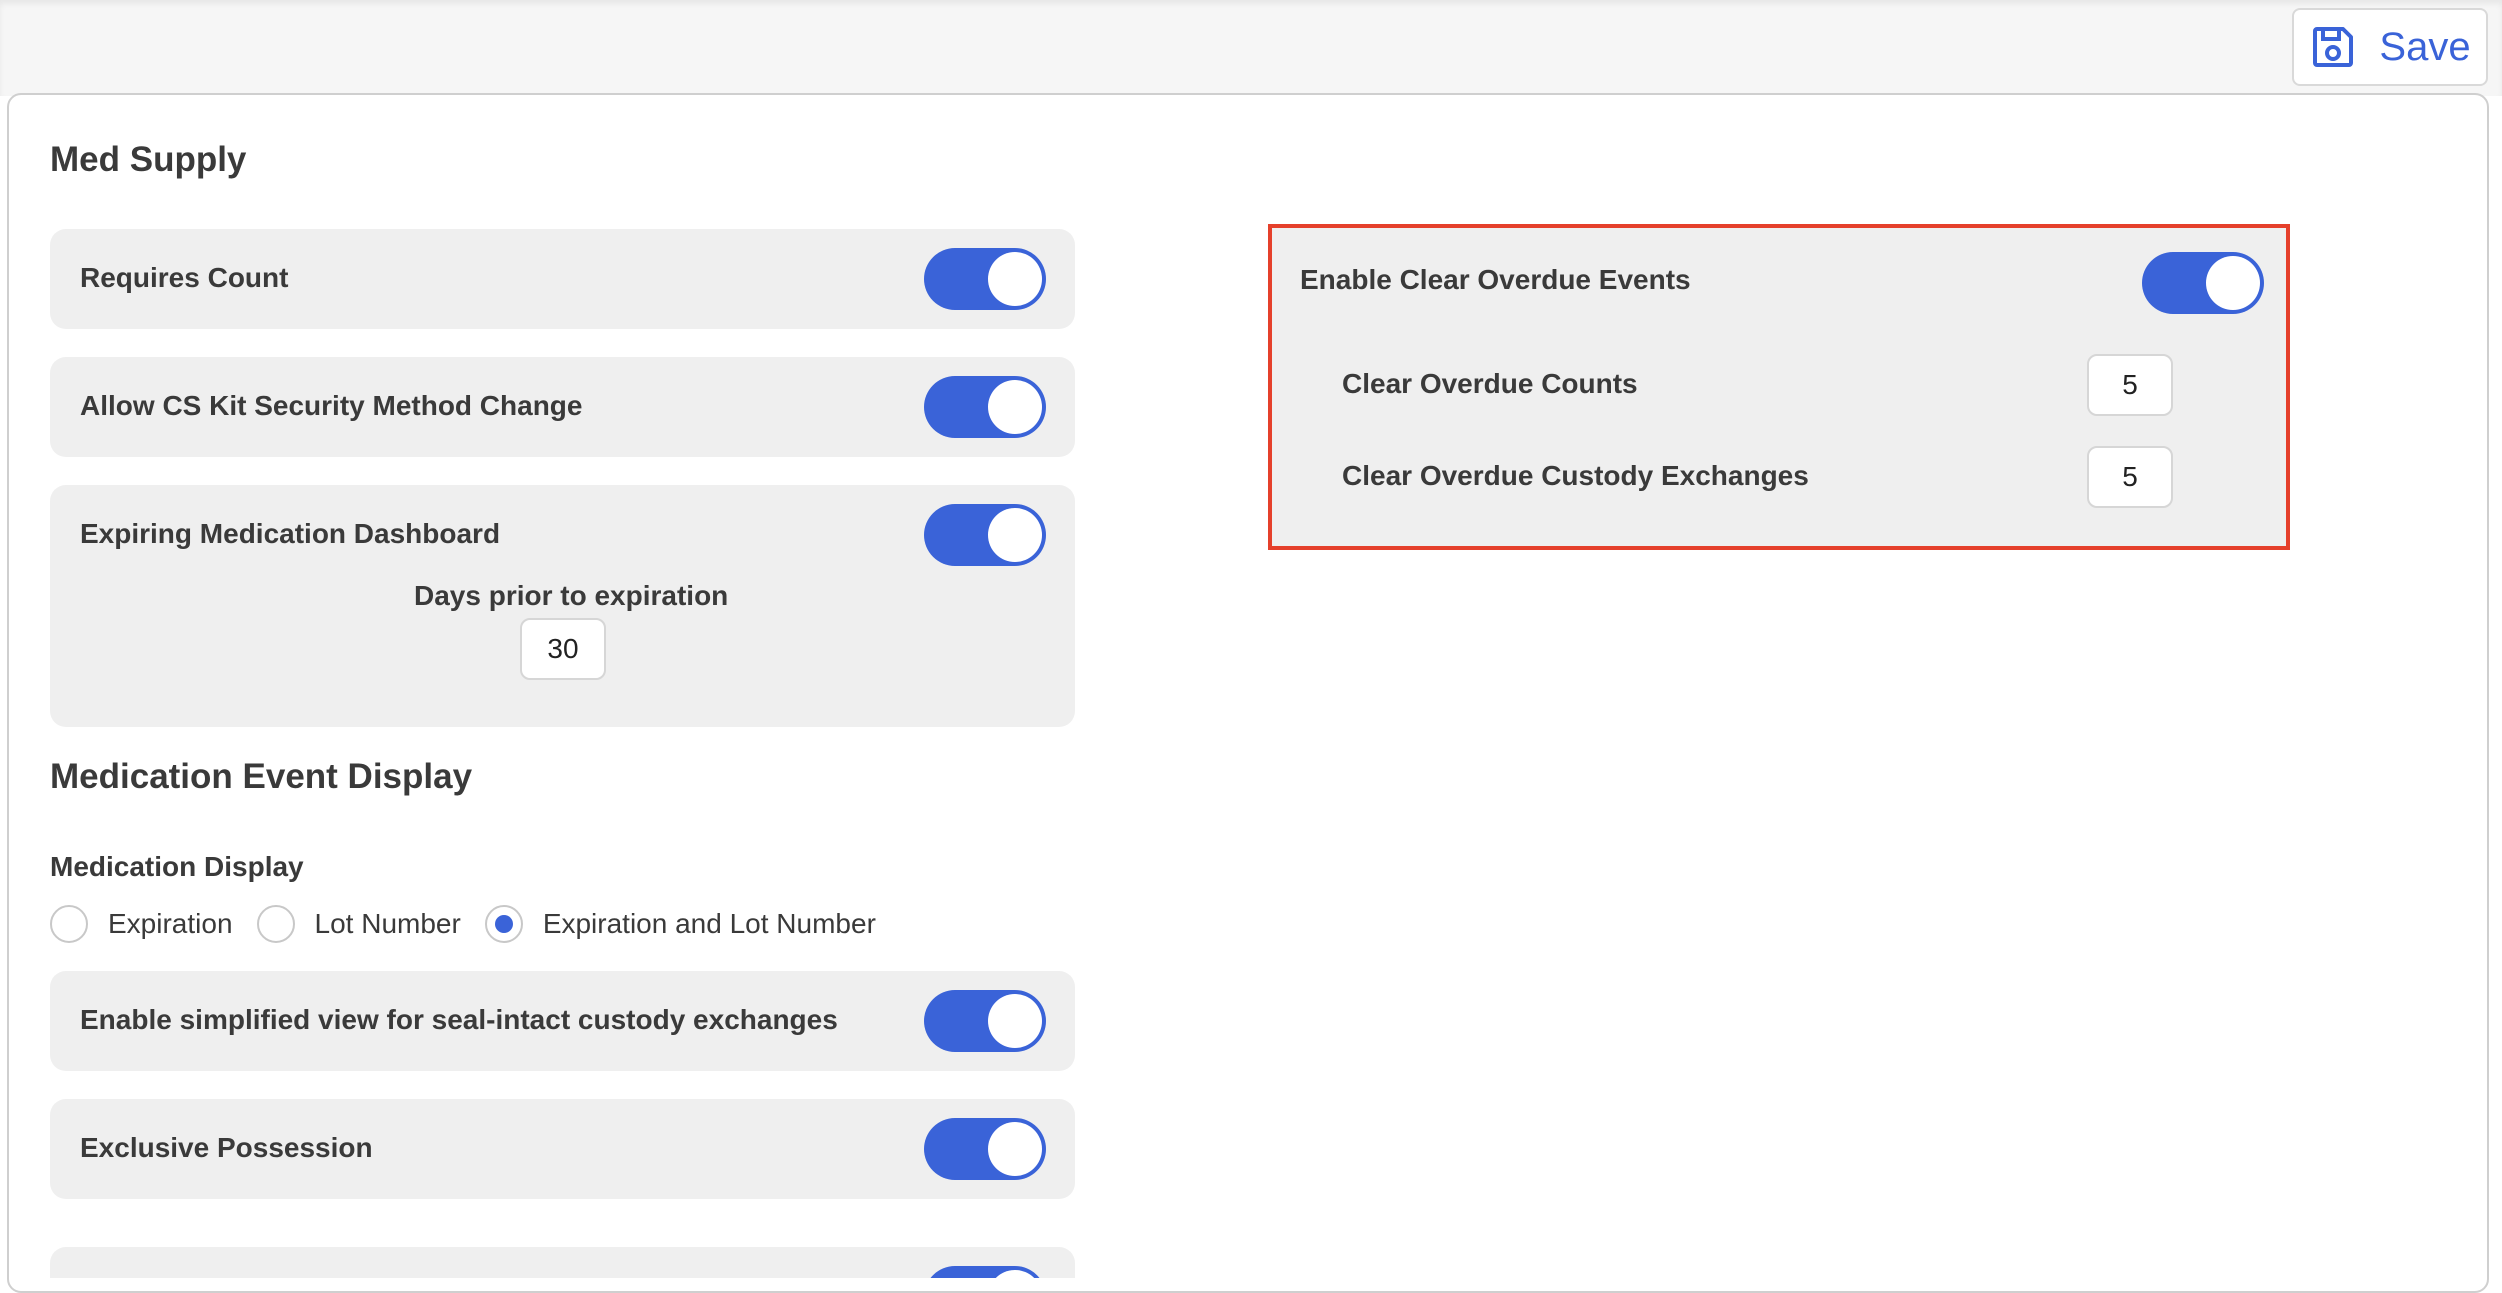 The height and width of the screenshot is (1293, 2502). I want to click on setting-row-allow-cs-kit: Allow CS Kit Security Method Change, so click(562, 407).